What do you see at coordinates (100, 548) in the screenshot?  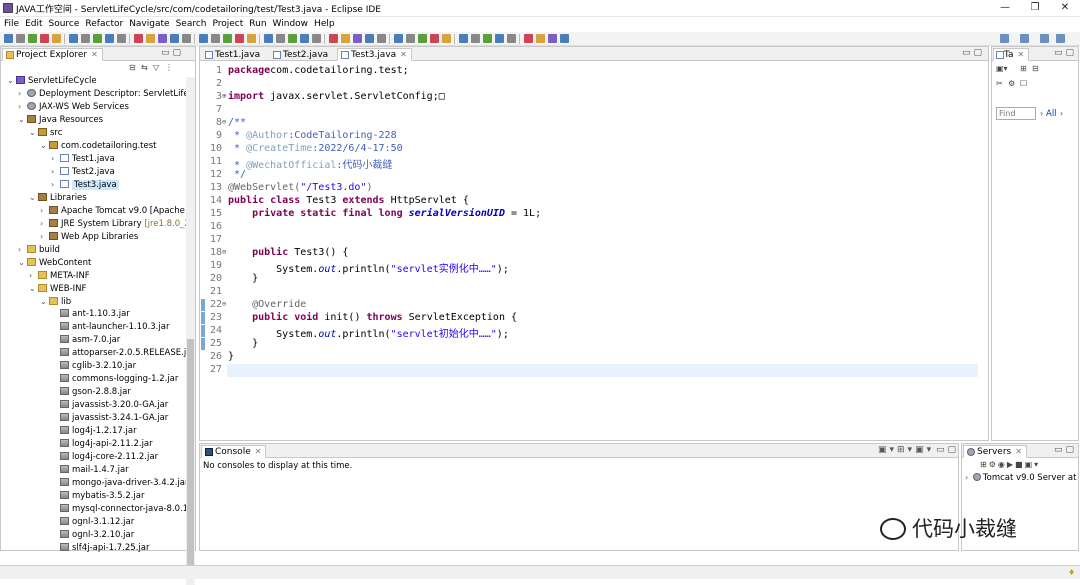 I see `tree-item: slf4j-api-1.7.25.jar` at bounding box center [100, 548].